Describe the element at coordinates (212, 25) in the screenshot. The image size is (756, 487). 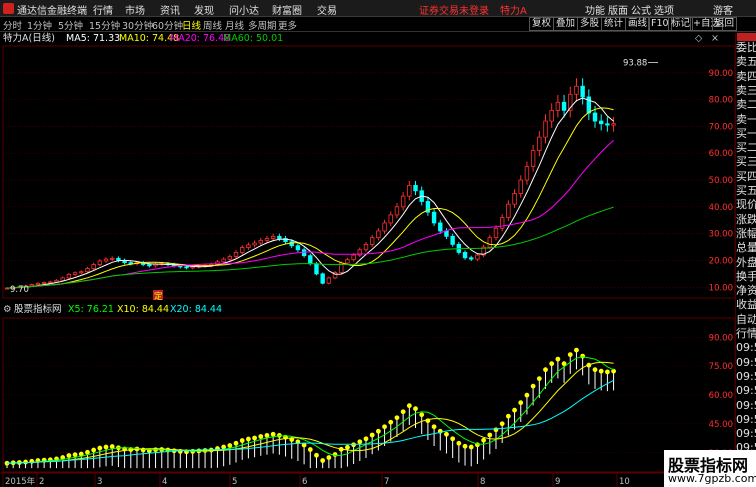
I see `period-weekly: 周线` at that location.